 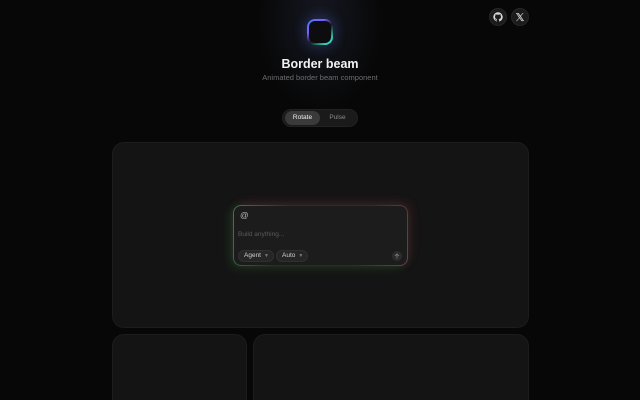 I want to click on mode-toggle: Rotate Pulse, so click(x=320, y=118).